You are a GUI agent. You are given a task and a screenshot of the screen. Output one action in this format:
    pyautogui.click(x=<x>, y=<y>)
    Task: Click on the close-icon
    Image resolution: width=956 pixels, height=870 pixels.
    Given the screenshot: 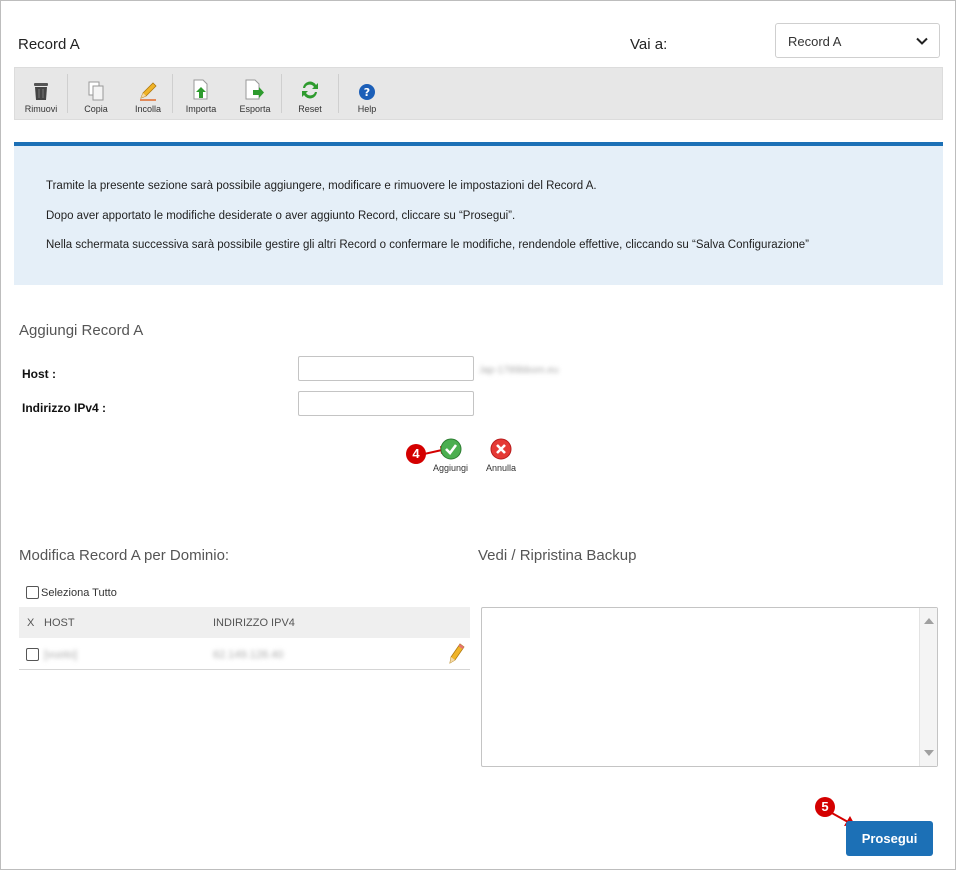 What is the action you would take?
    pyautogui.click(x=501, y=449)
    